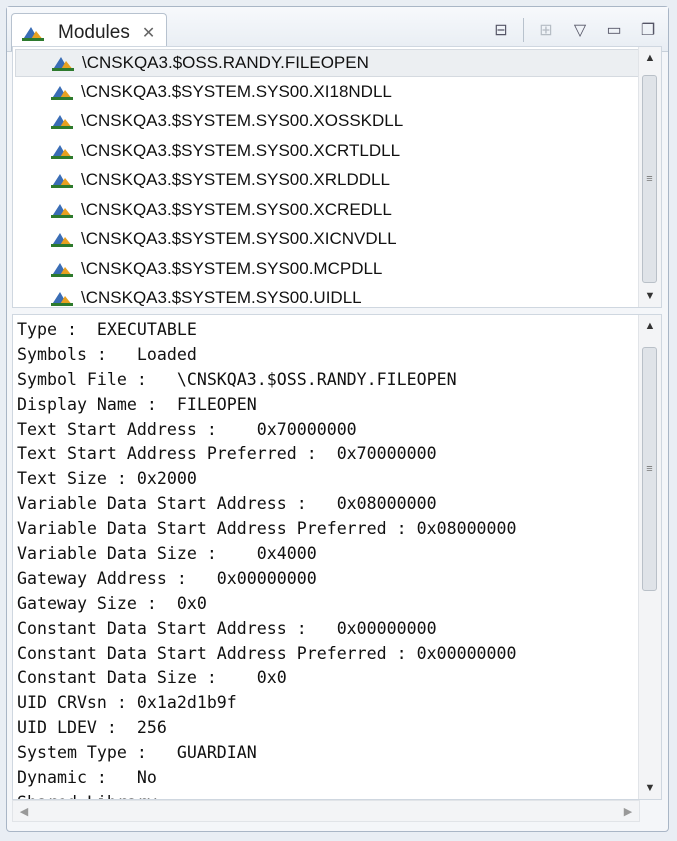 The height and width of the screenshot is (841, 677). What do you see at coordinates (87, 778) in the screenshot?
I see `detail-line: Dynamic : No` at bounding box center [87, 778].